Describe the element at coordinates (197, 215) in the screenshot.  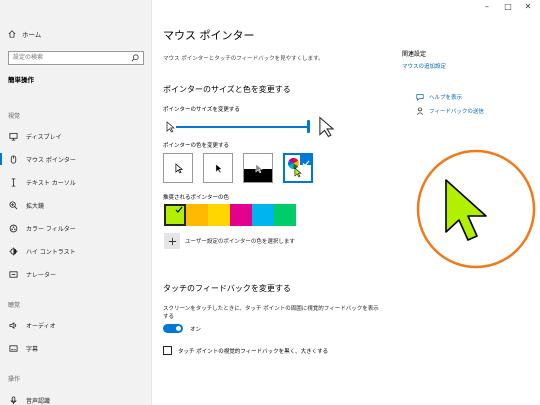
I see `swatch-orange` at that location.